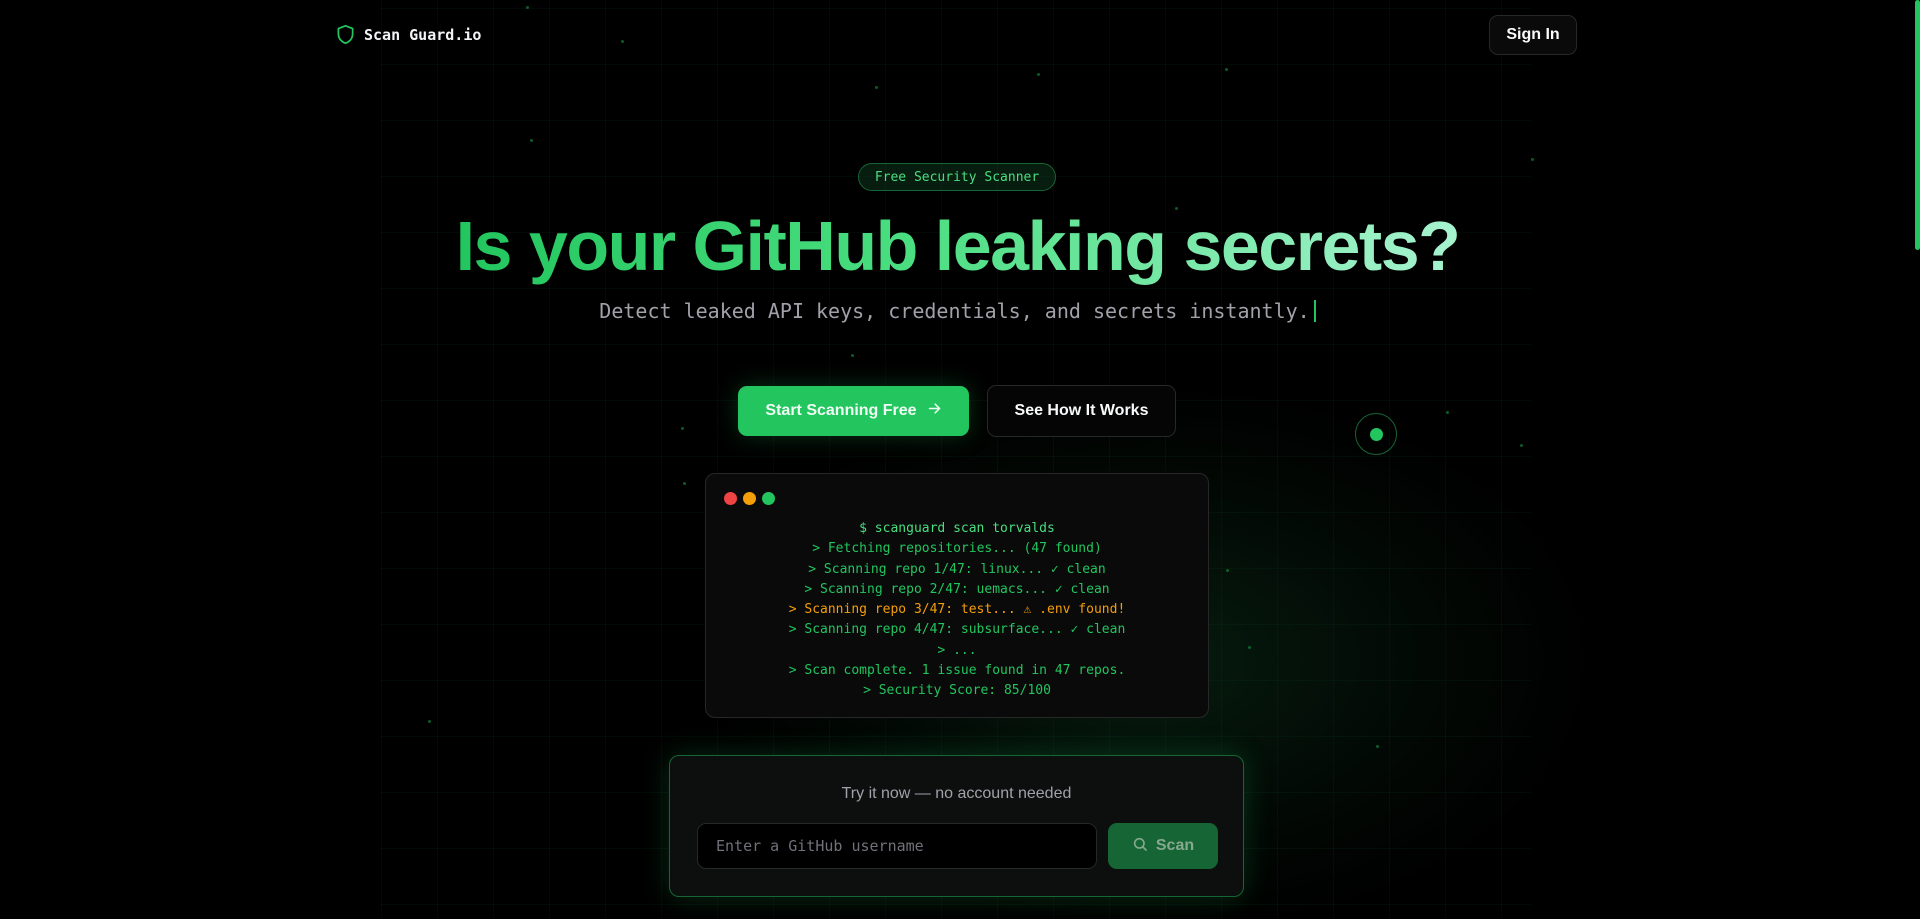 The width and height of the screenshot is (1920, 919). I want to click on github-username-input, so click(897, 846).